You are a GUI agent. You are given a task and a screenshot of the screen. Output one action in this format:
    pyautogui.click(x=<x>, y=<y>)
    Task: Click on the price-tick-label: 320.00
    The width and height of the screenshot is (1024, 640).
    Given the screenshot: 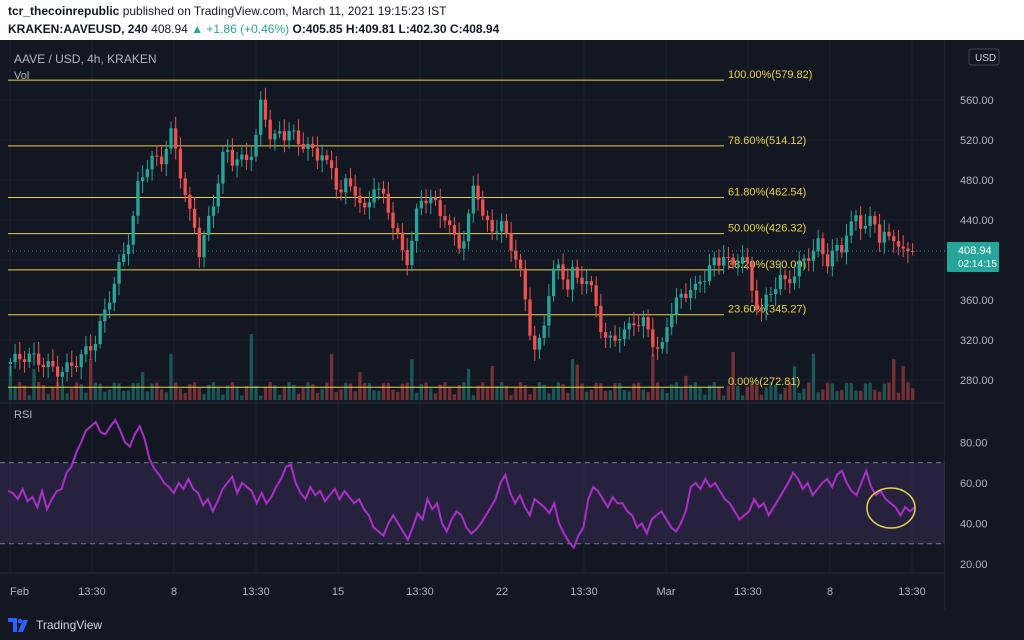 What is the action you would take?
    pyautogui.click(x=977, y=341)
    